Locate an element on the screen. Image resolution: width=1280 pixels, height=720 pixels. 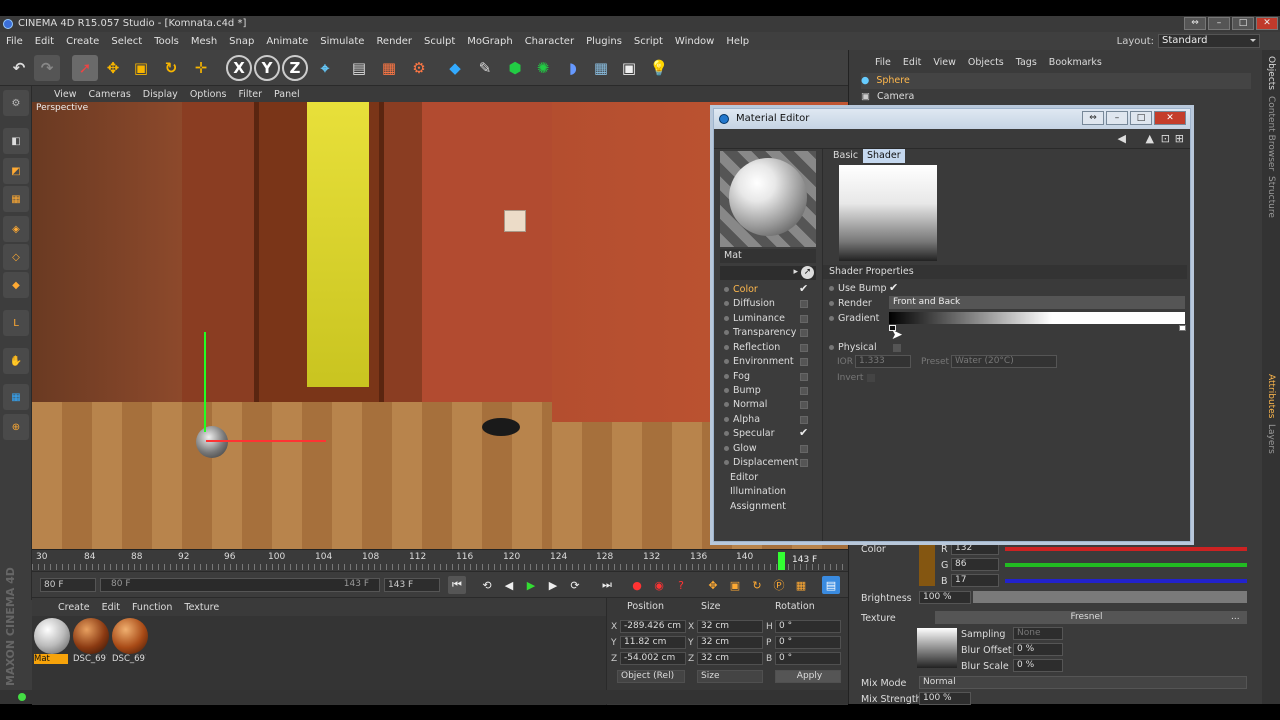
tab-layers: Layers is located at coordinates (1271, 439).